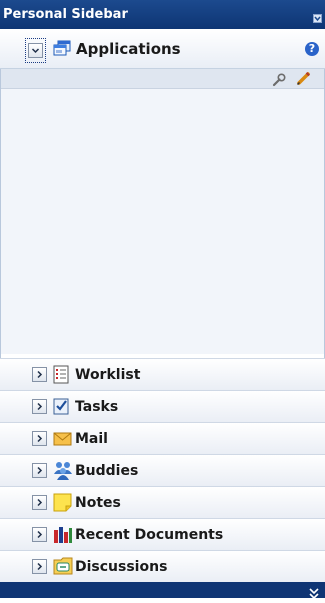 This screenshot has width=325, height=603. Describe the element at coordinates (317, 18) in the screenshot. I see `sidebar-menu-icon` at that location.